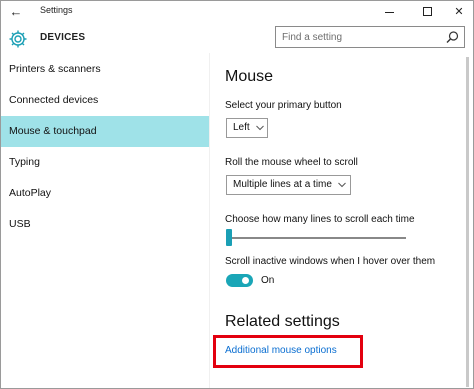 This screenshot has width=474, height=389. What do you see at coordinates (281, 350) in the screenshot?
I see `additional-mouse-options-link: Additional mouse options` at bounding box center [281, 350].